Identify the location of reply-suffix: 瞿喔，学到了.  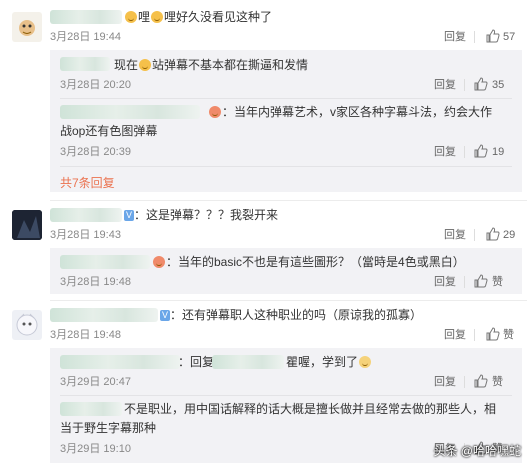
(322, 362).